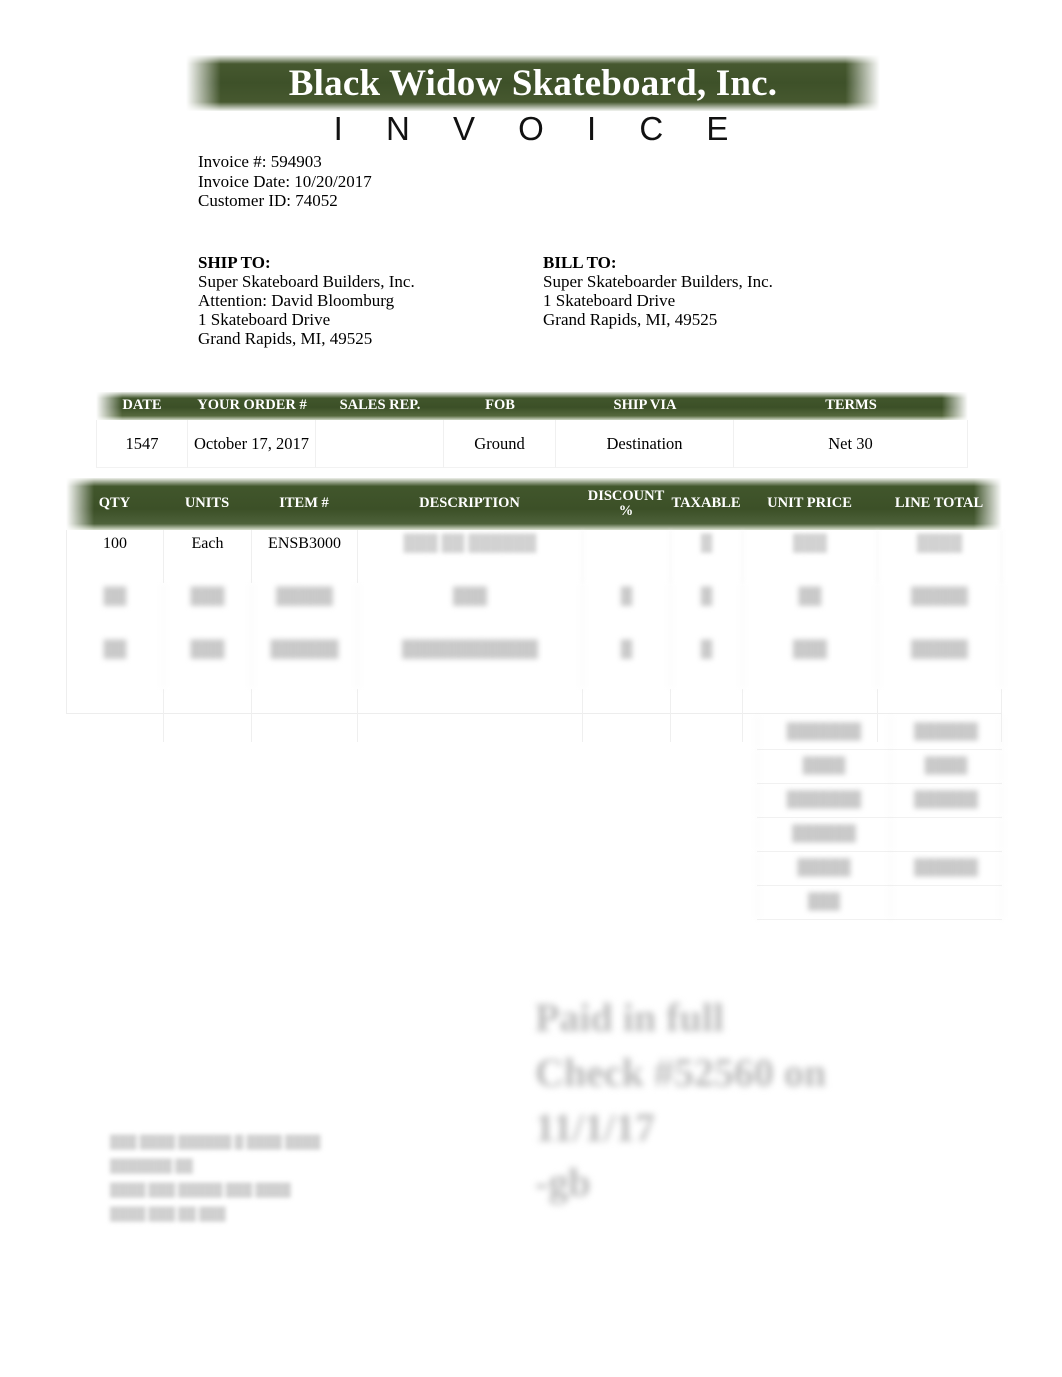  I want to click on header-date: DATE, so click(142, 405).